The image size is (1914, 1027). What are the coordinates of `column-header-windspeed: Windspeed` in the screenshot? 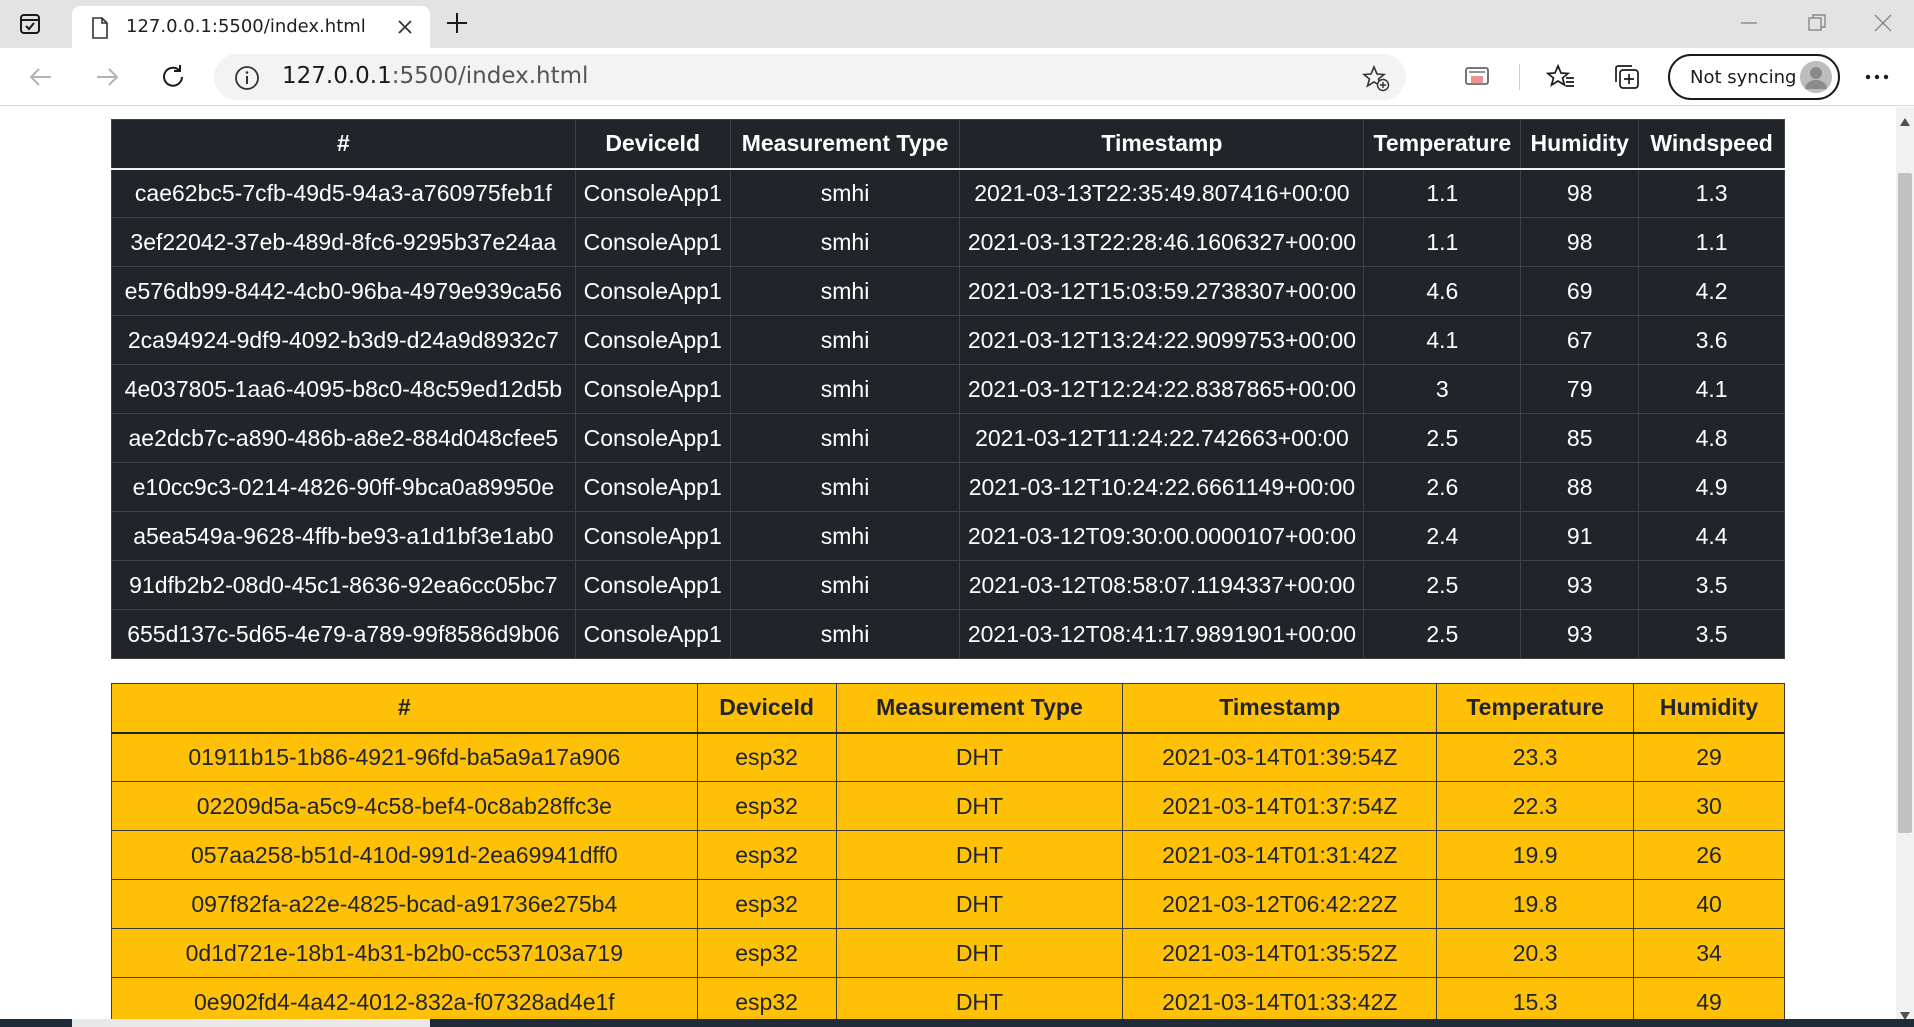 It's located at (1711, 144).